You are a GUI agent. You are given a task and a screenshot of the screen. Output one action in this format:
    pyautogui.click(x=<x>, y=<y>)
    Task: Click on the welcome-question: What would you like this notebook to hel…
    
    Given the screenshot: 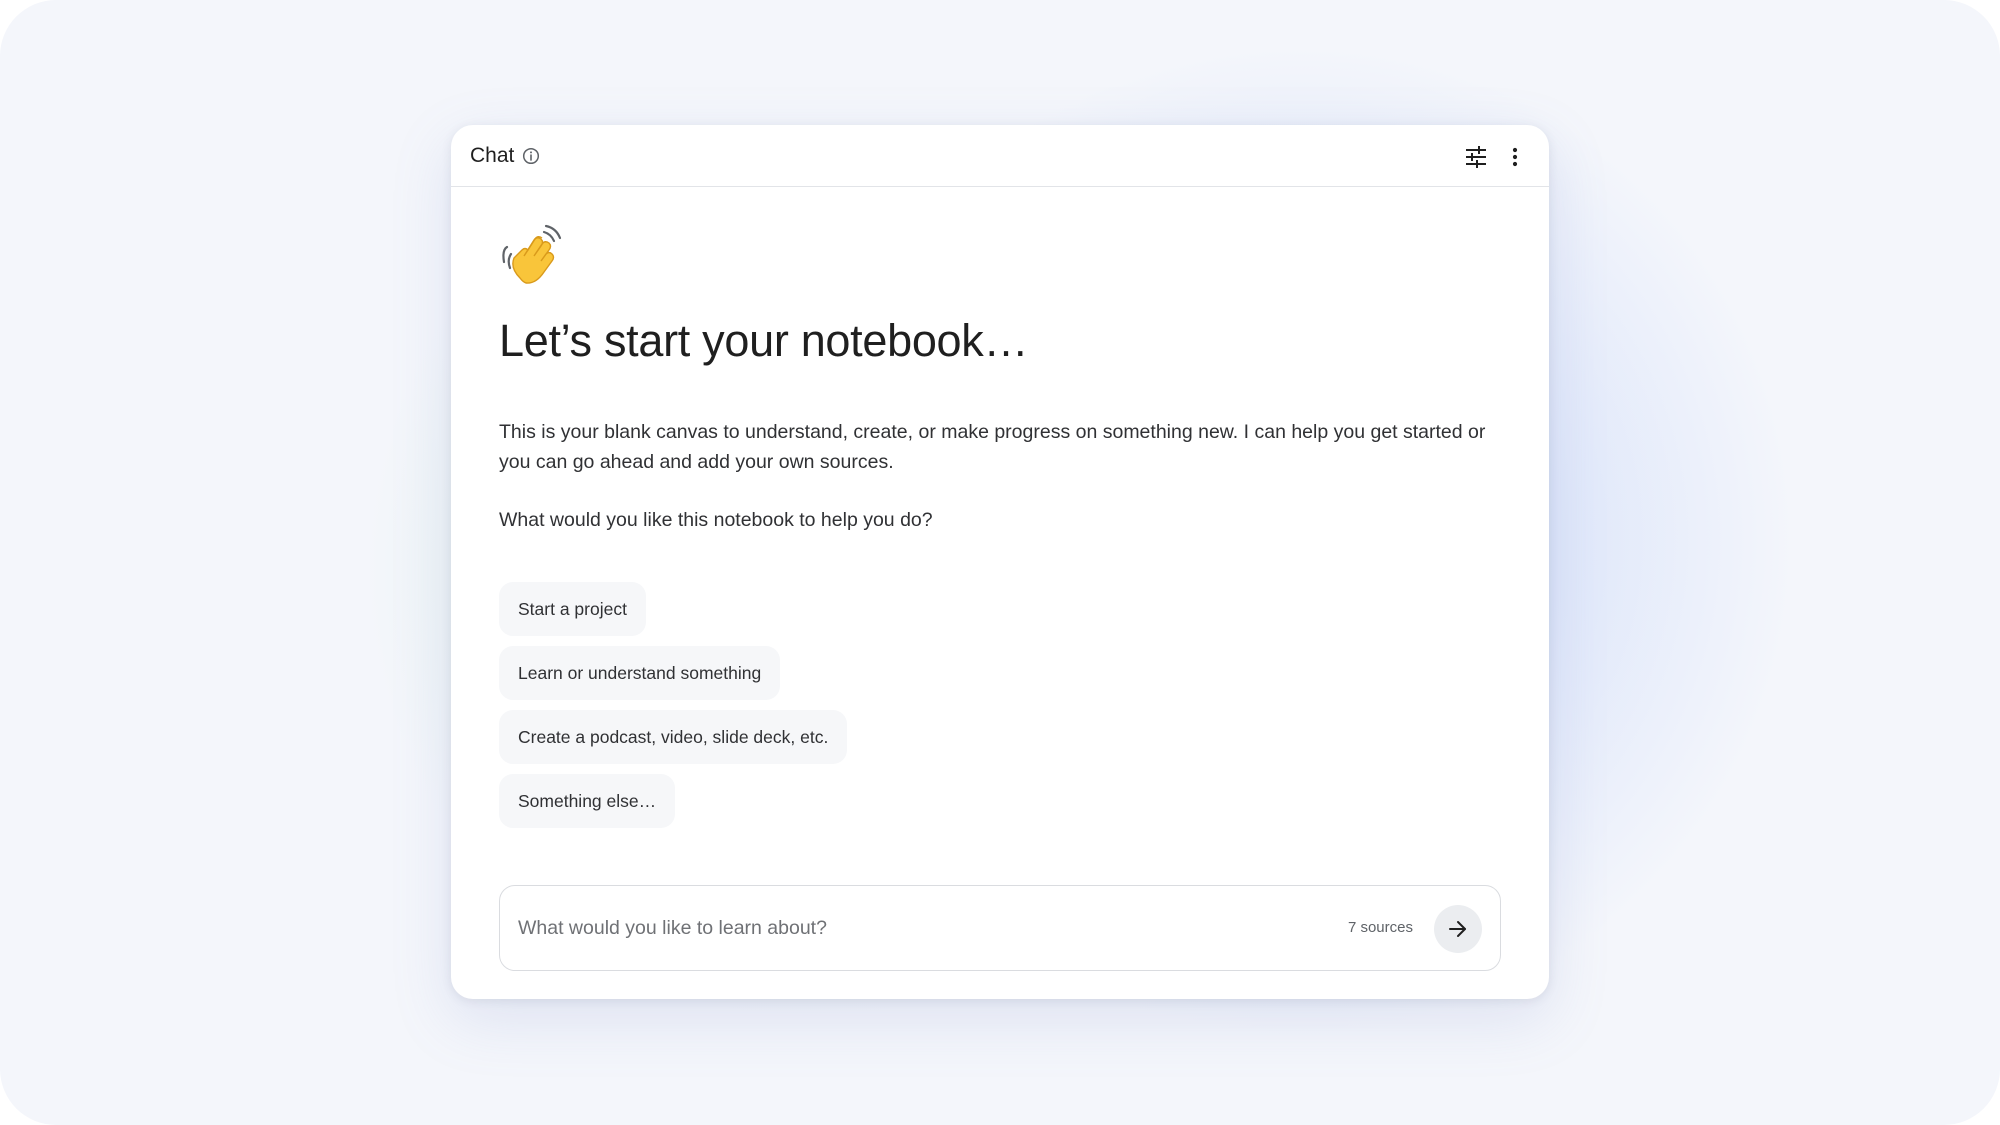 What is the action you would take?
    pyautogui.click(x=716, y=520)
    